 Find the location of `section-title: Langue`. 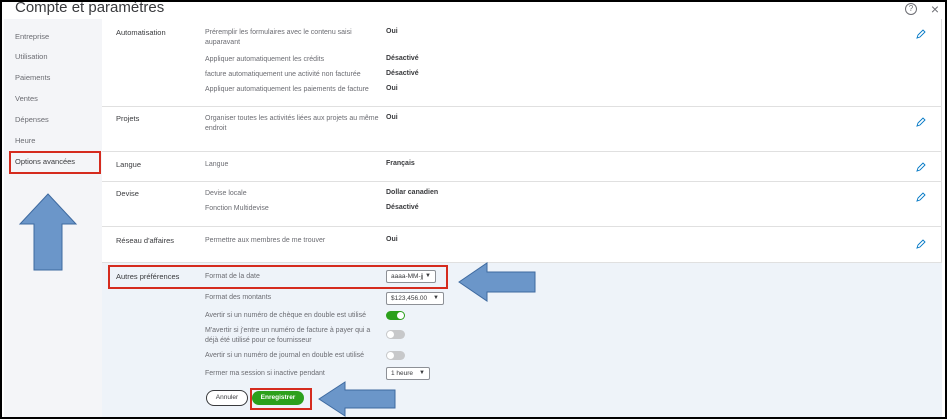

section-title: Langue is located at coordinates (129, 164).